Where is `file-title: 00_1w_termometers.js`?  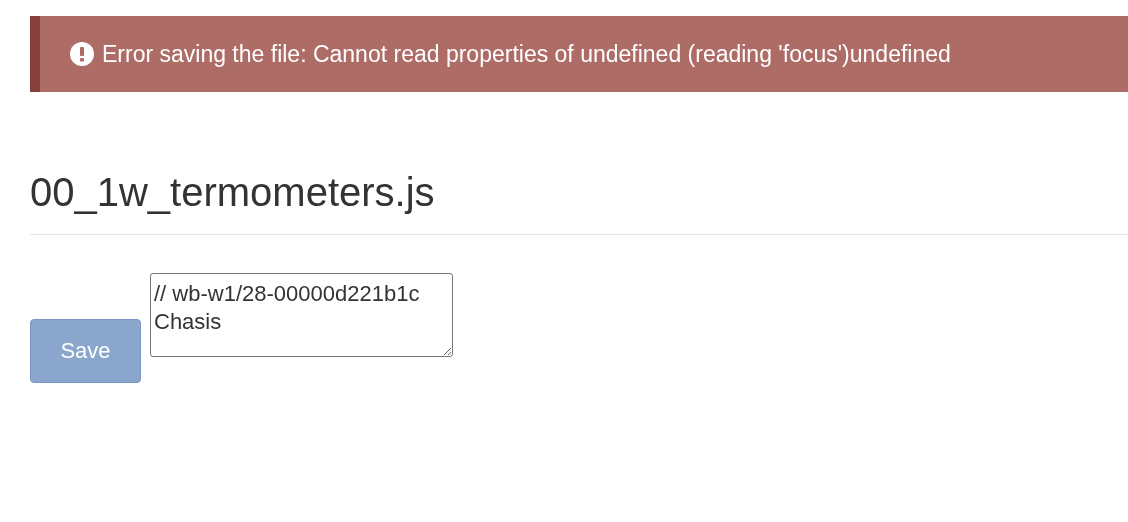
file-title: 00_1w_termometers.js is located at coordinates (232, 192).